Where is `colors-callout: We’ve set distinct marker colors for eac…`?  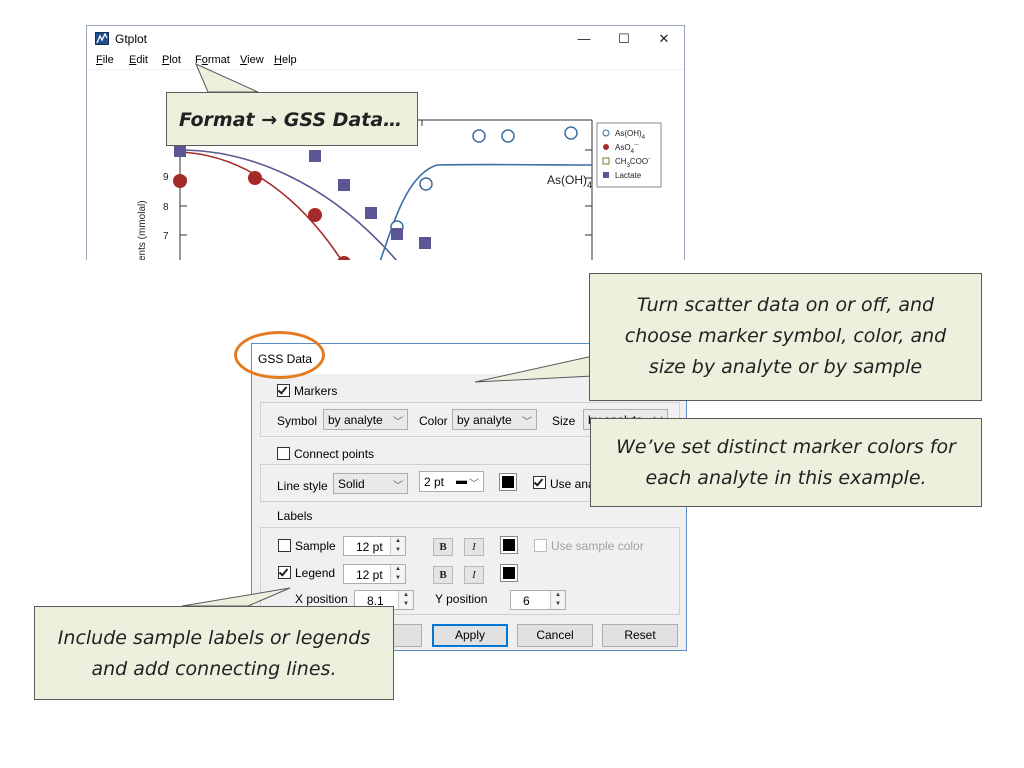 colors-callout: We’ve set distinct marker colors for eac… is located at coordinates (786, 462).